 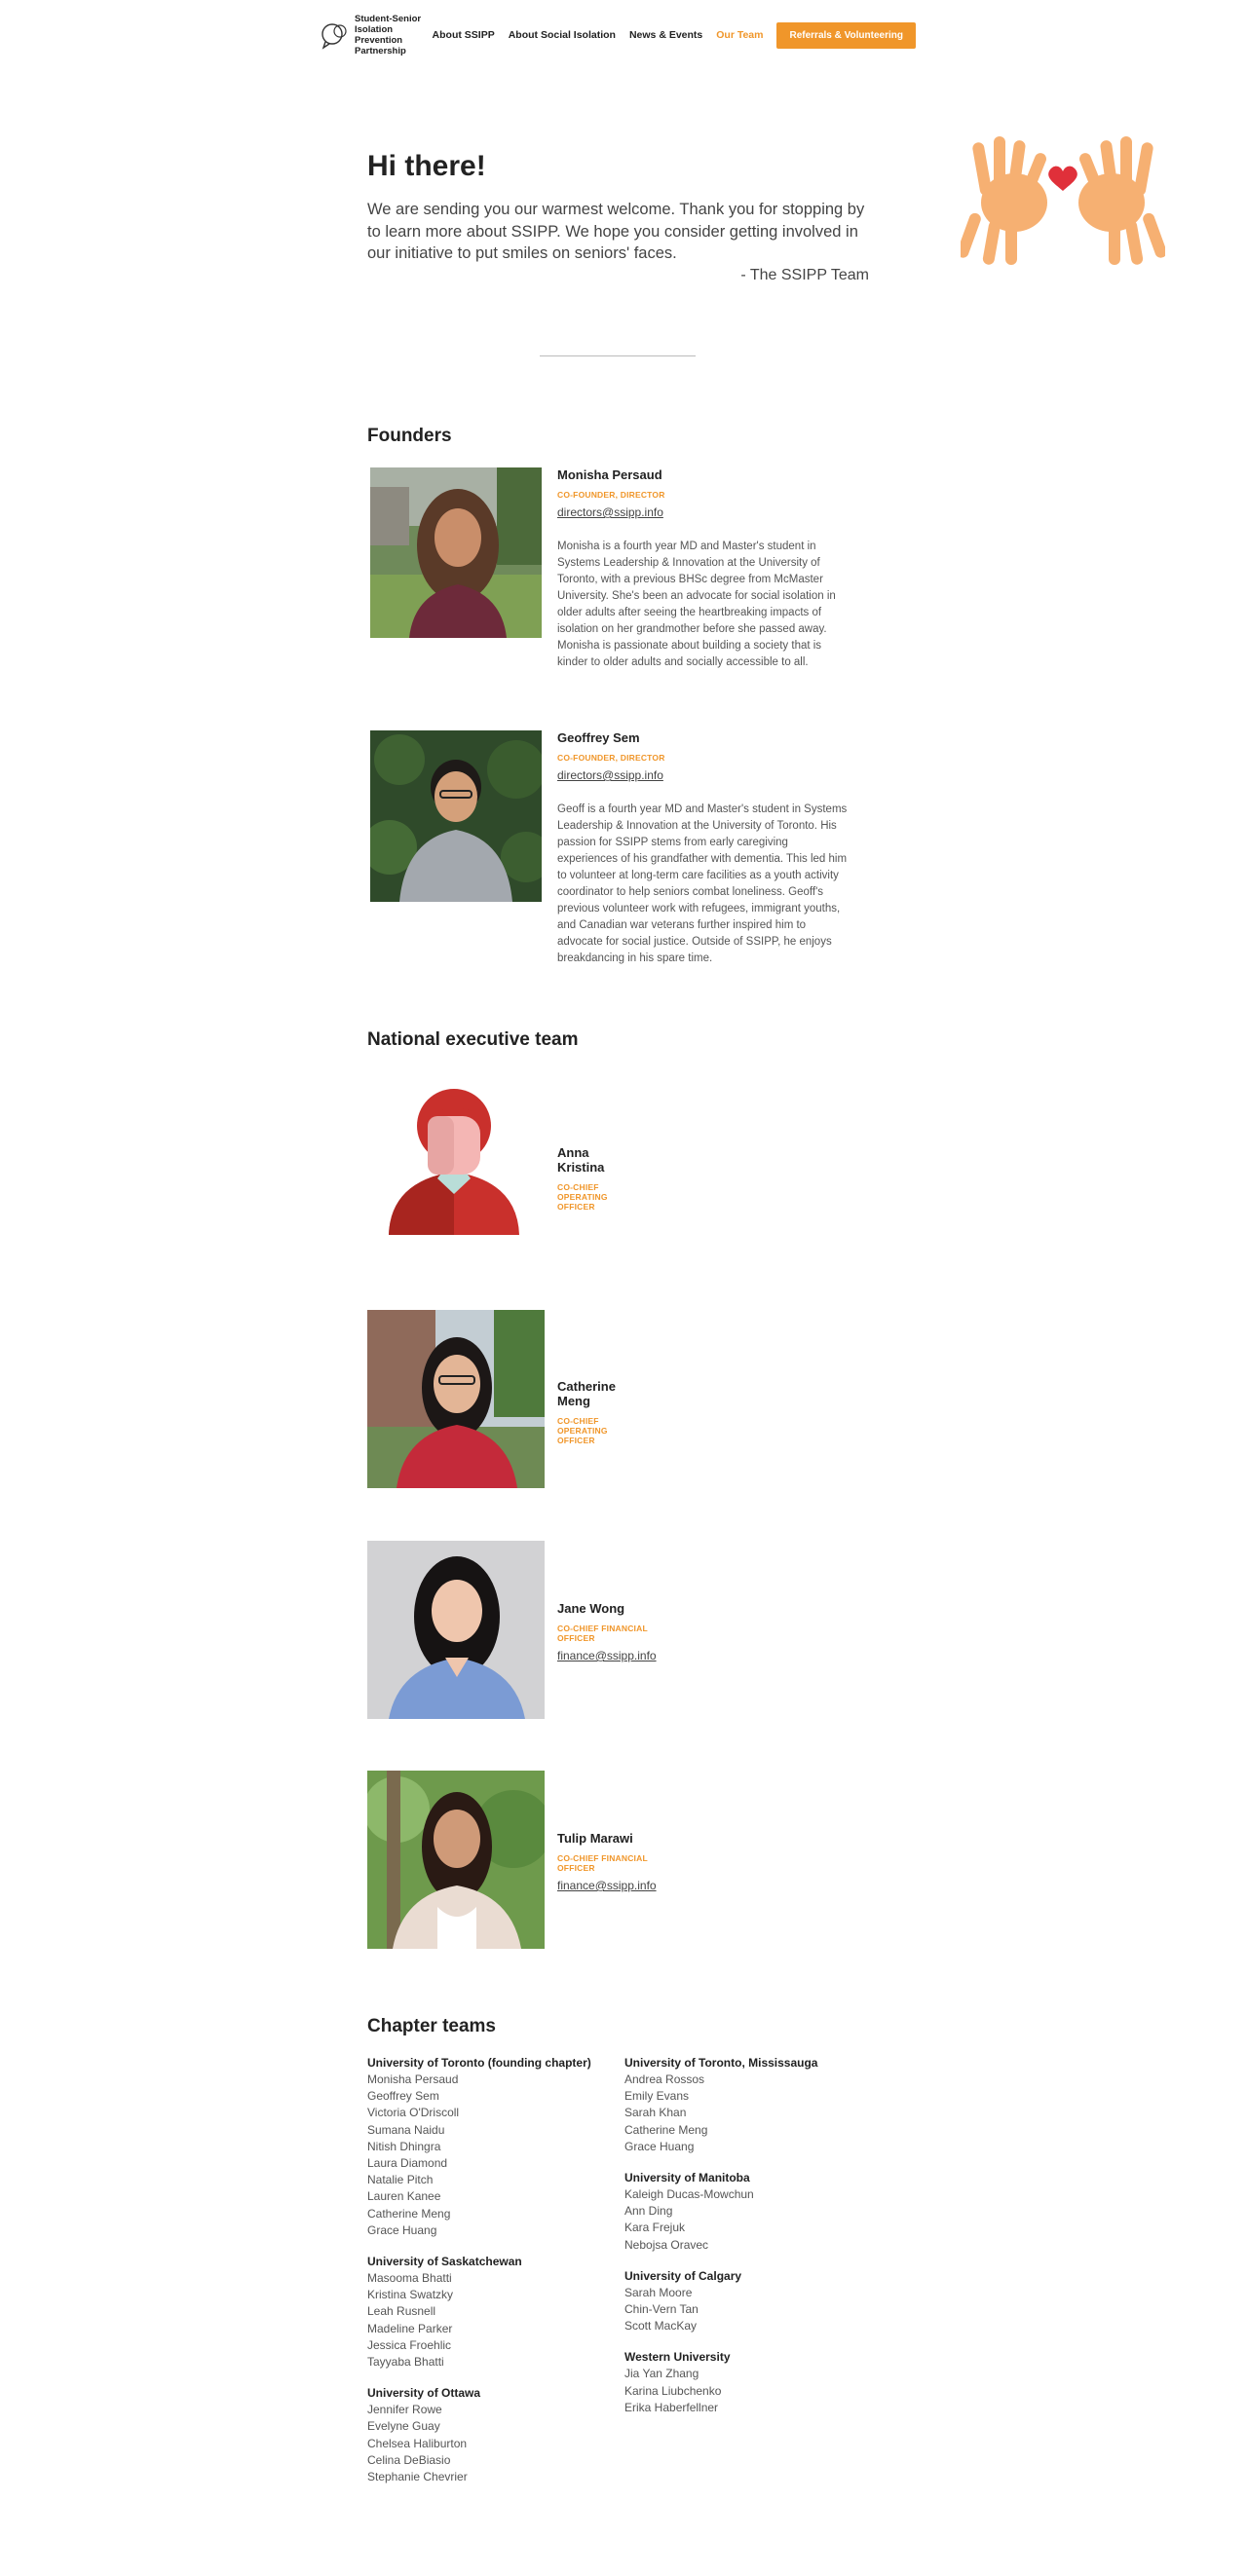 What do you see at coordinates (655, 2113) in the screenshot?
I see `chapter-member: Sarah Khan` at bounding box center [655, 2113].